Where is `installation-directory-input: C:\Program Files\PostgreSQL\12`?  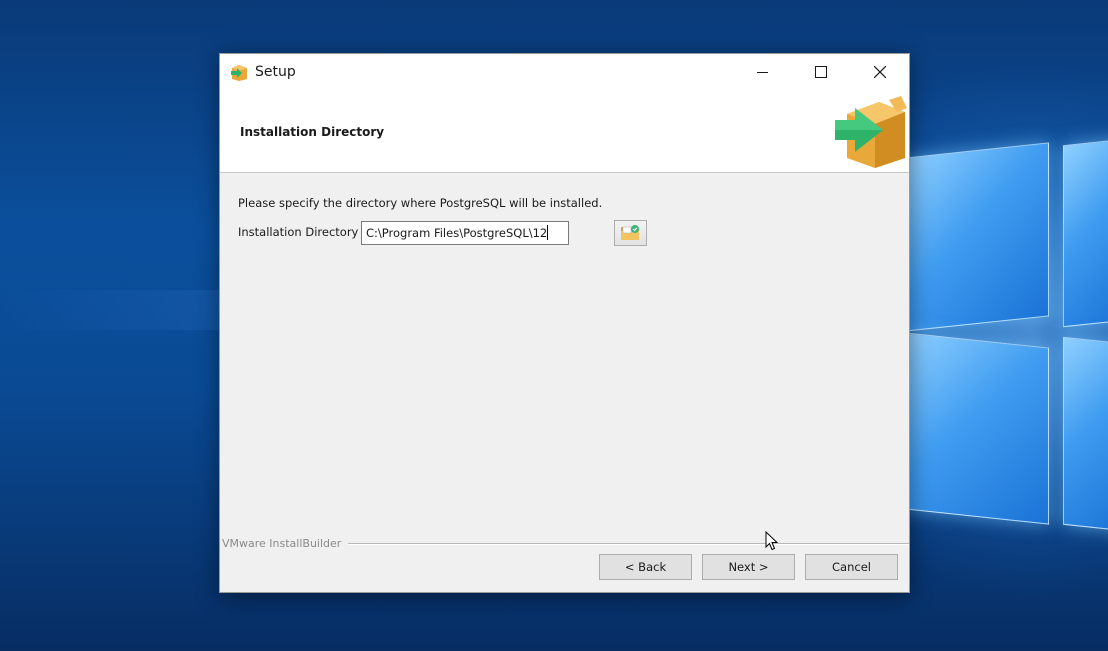
installation-directory-input: C:\Program Files\PostgreSQL\12 is located at coordinates (465, 233).